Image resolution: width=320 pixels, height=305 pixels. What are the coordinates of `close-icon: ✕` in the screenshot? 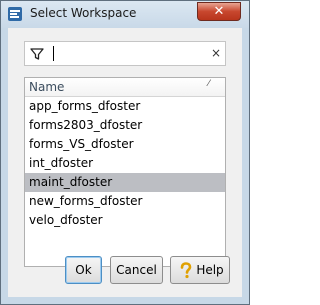 It's located at (219, 11).